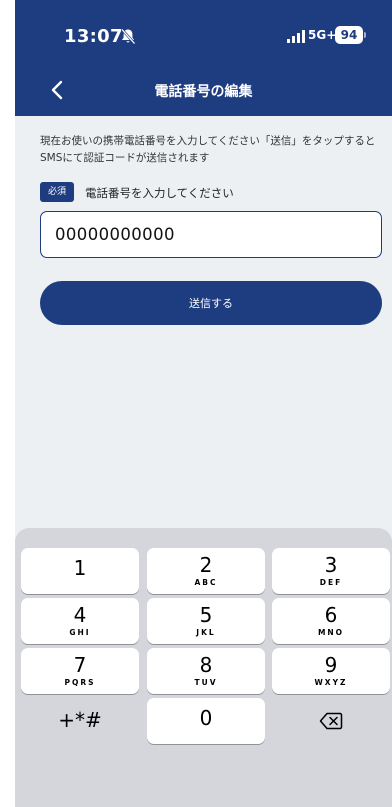  What do you see at coordinates (80, 682) in the screenshot?
I see `key-letters: PQRS` at bounding box center [80, 682].